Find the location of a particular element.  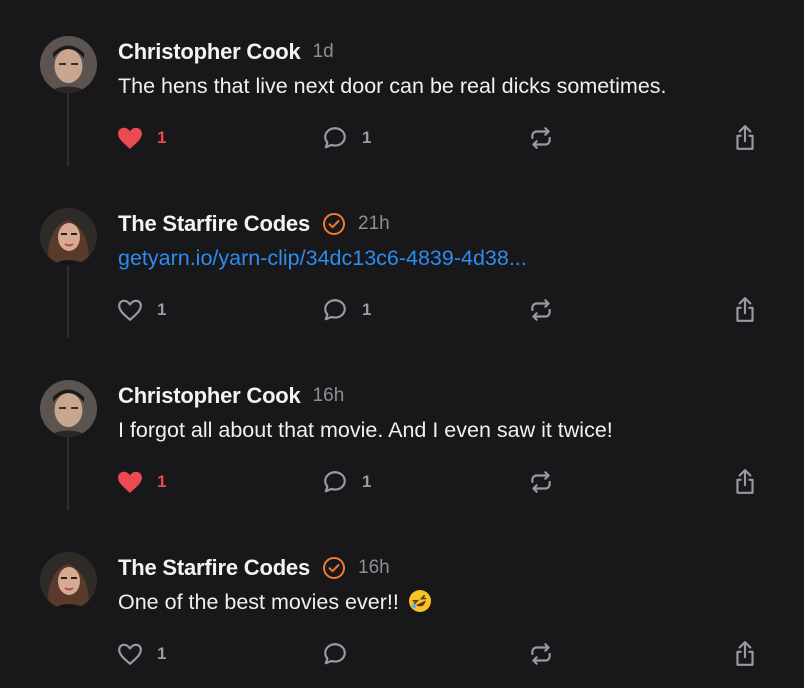

post-body: One of the best movies ever!! is located at coordinates (274, 602).